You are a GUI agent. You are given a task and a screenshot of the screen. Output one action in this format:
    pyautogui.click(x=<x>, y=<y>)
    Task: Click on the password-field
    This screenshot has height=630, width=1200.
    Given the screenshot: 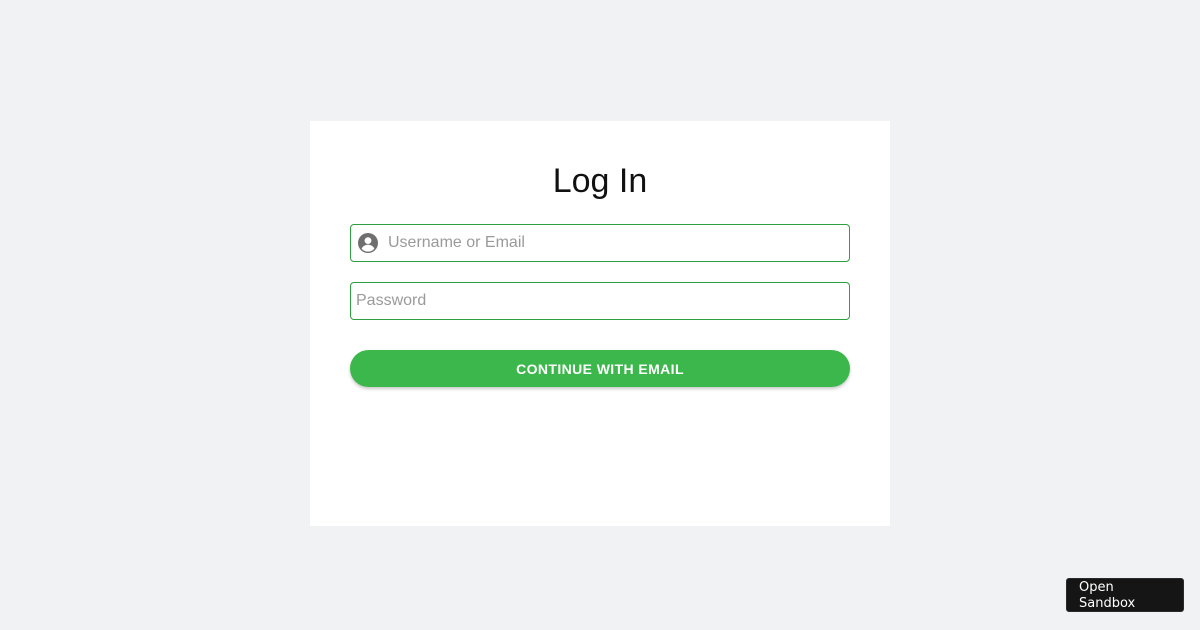 What is the action you would take?
    pyautogui.click(x=600, y=301)
    